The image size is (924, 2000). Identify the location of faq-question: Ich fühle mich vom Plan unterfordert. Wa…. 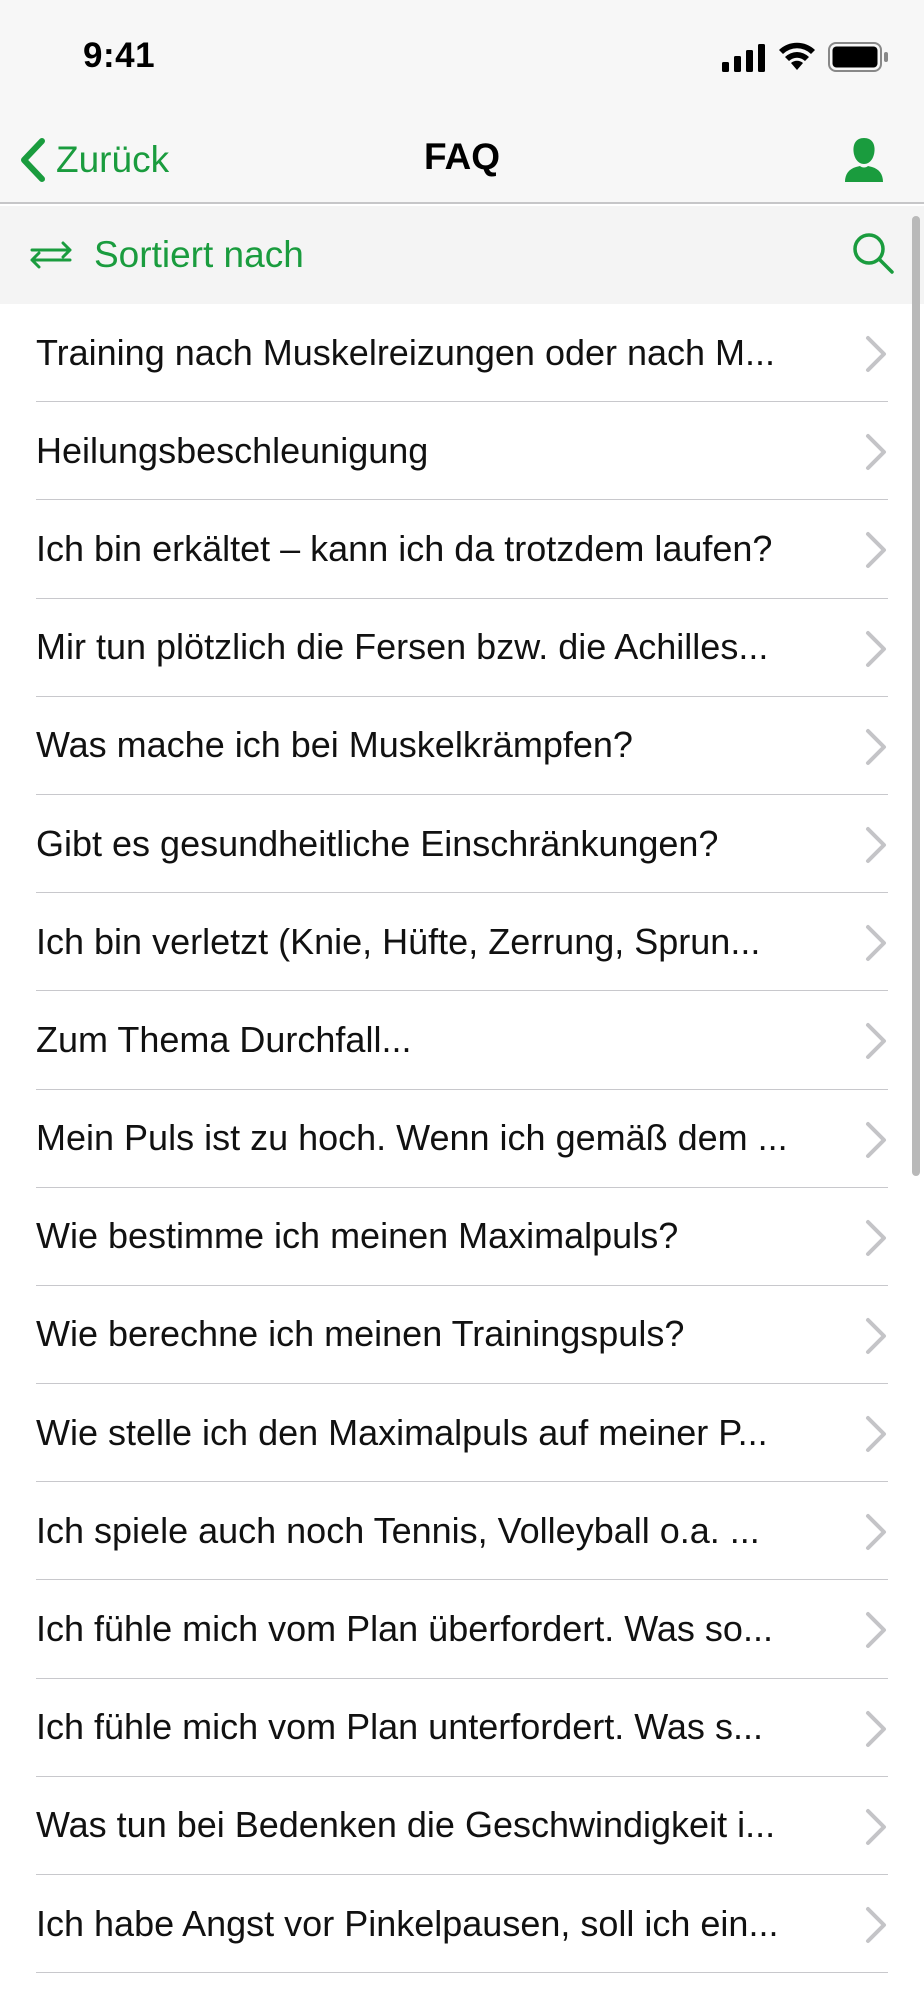
(399, 1727).